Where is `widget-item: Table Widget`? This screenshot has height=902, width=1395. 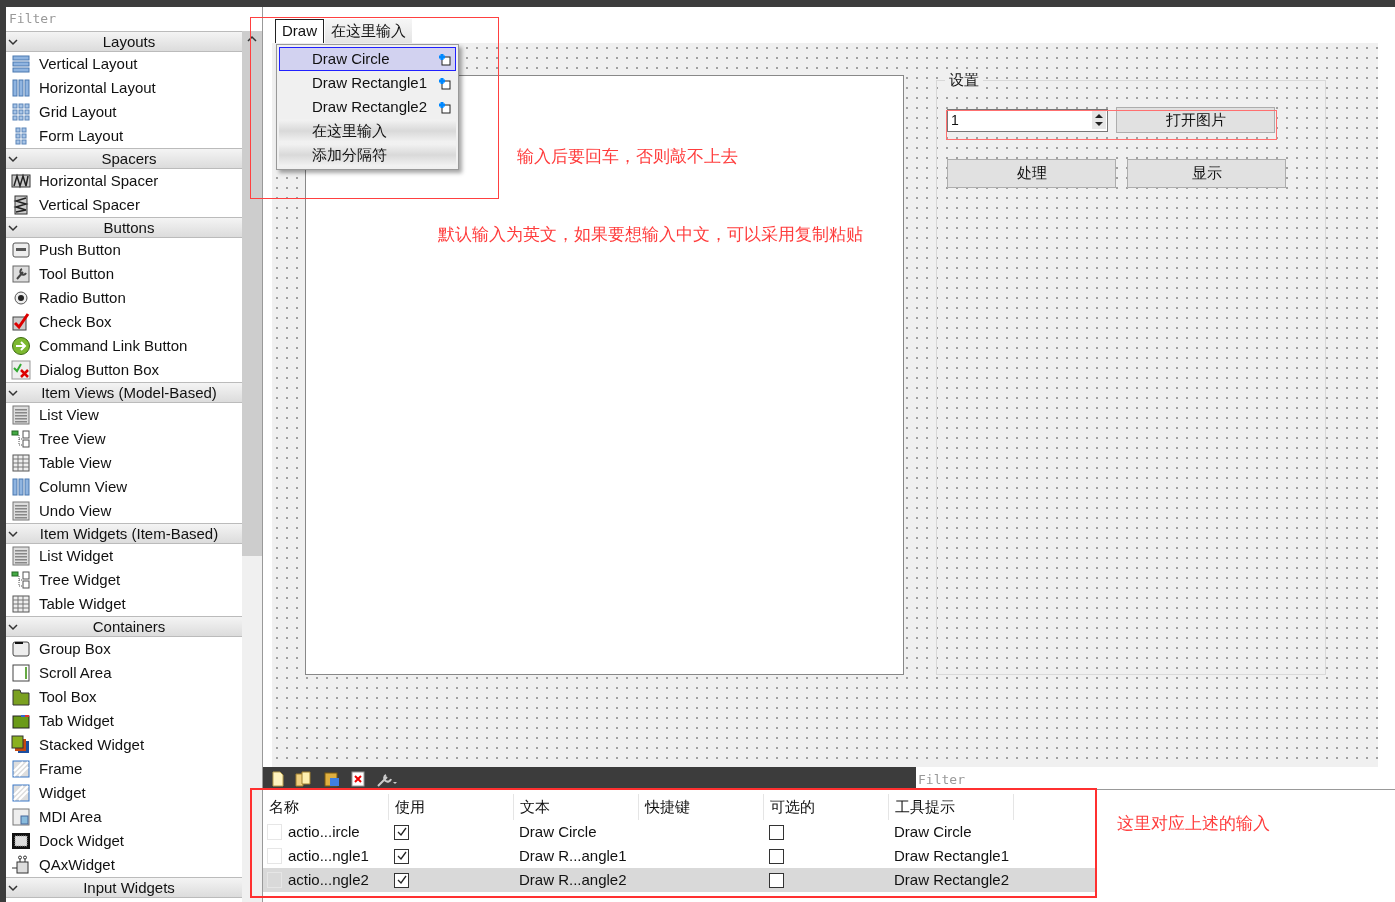
widget-item: Table Widget is located at coordinates (124, 604).